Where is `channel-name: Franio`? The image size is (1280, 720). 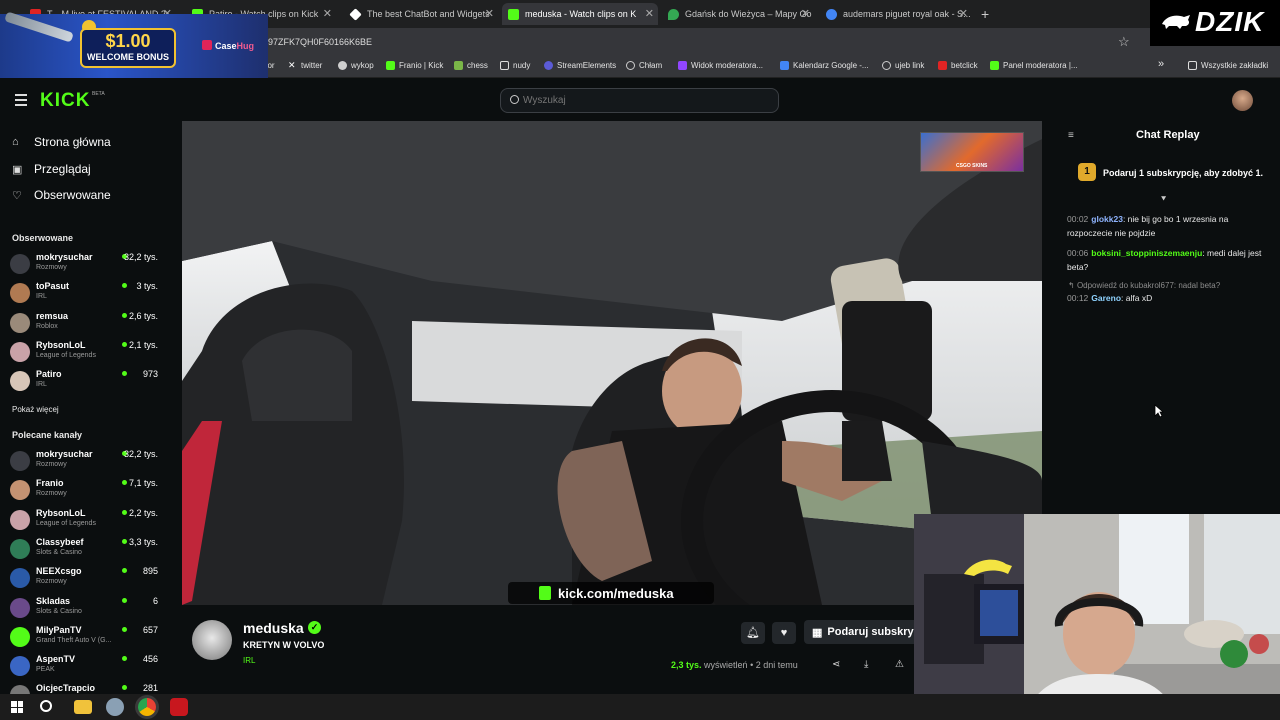
channel-name: Franio is located at coordinates (50, 483).